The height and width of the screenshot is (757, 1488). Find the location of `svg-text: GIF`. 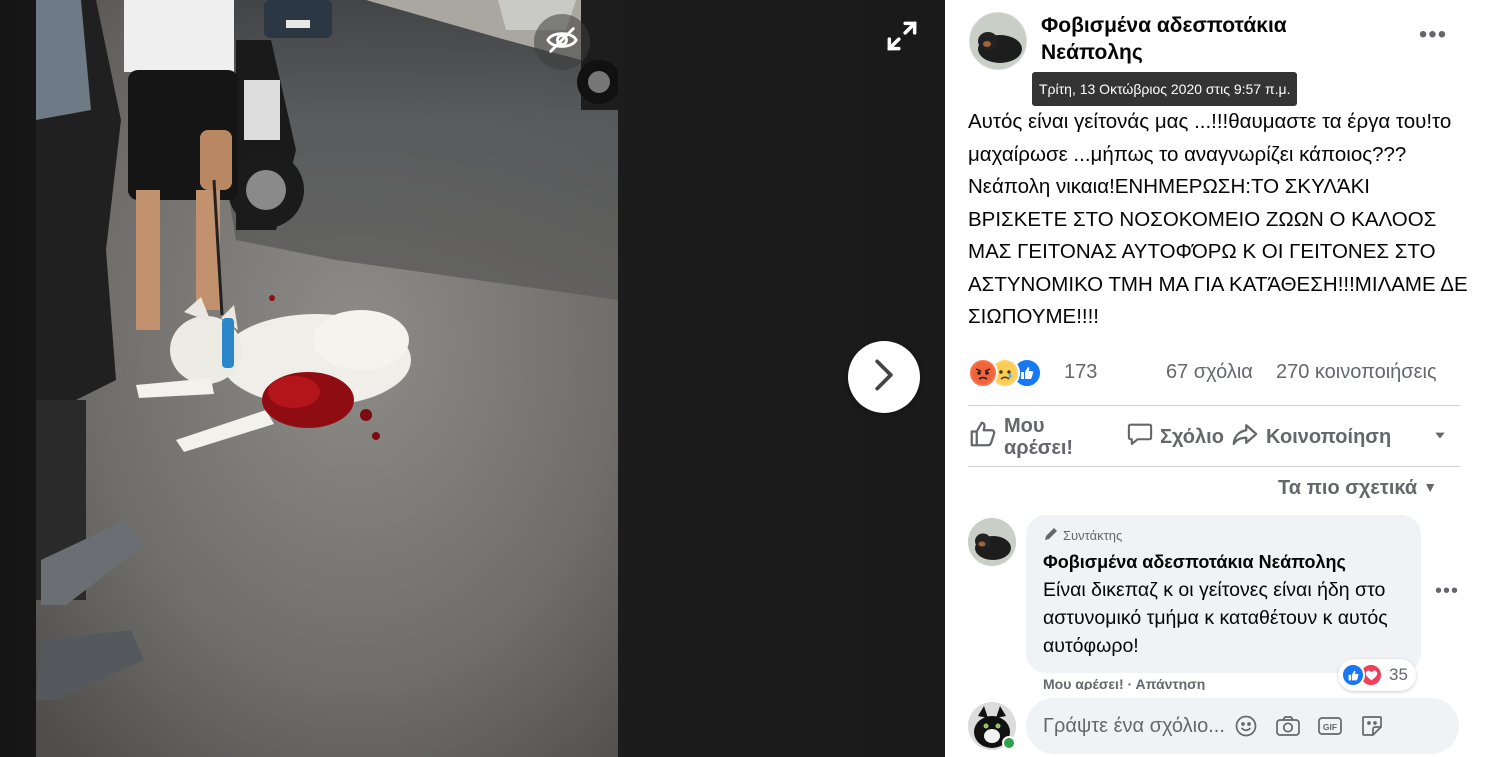

svg-text: GIF is located at coordinates (1330, 727).